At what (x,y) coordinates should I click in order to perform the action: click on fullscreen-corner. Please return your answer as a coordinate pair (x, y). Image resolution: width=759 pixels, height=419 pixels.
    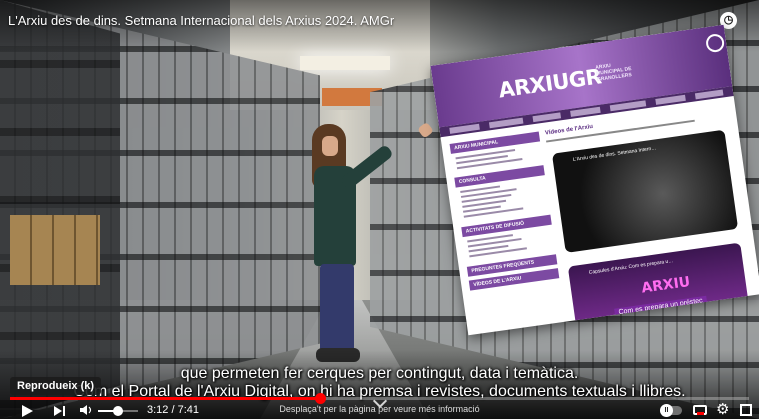
    Looking at the image, I should click on (749, 413).